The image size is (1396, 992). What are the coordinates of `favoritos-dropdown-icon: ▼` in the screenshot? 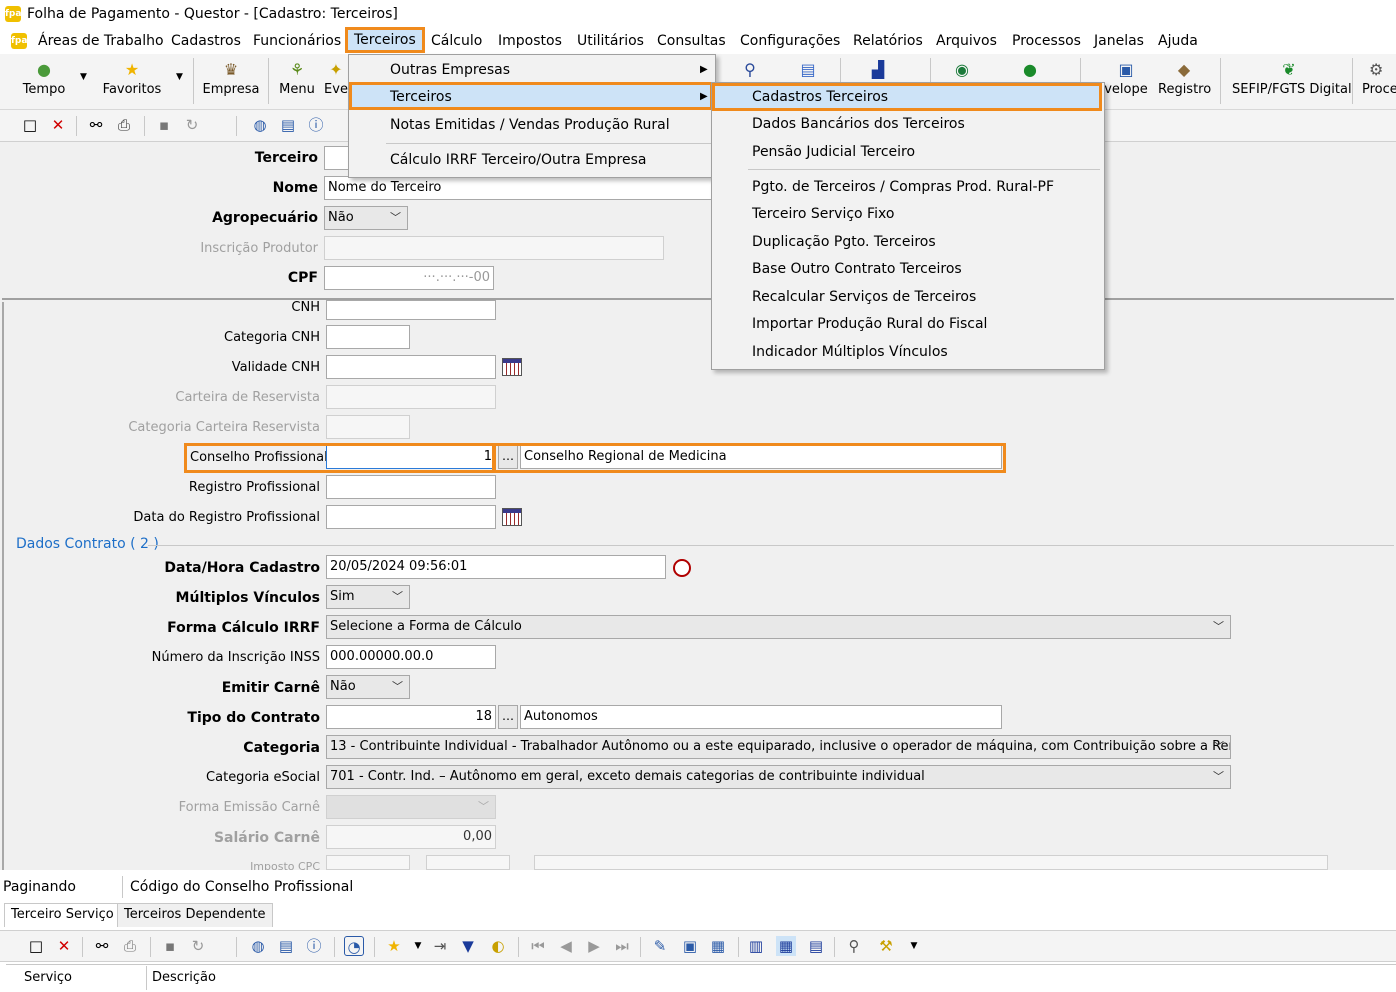 It's located at (179, 77).